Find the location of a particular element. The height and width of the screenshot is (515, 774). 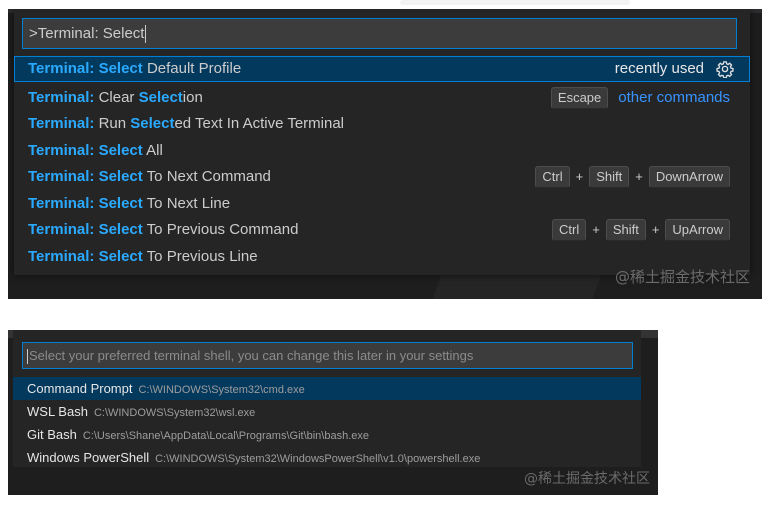

item-meta: Escape other commands is located at coordinates (640, 98).